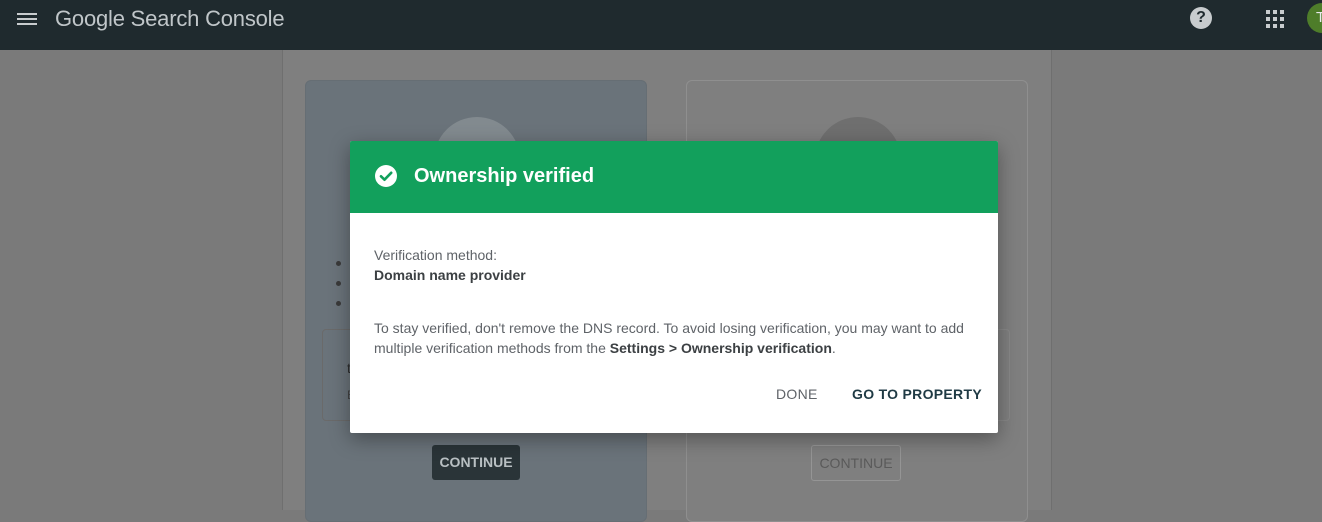 The height and width of the screenshot is (522, 1322). What do you see at coordinates (917, 394) in the screenshot?
I see `go-to-property-button: GO TO PROPERTY` at bounding box center [917, 394].